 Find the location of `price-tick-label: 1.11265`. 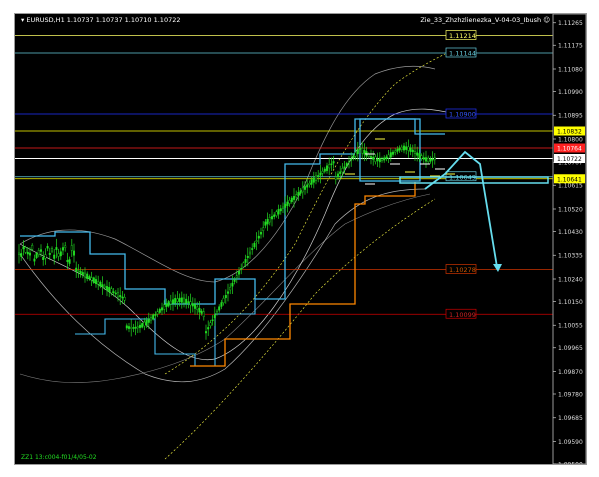

price-tick-label: 1.11265 is located at coordinates (570, 23).